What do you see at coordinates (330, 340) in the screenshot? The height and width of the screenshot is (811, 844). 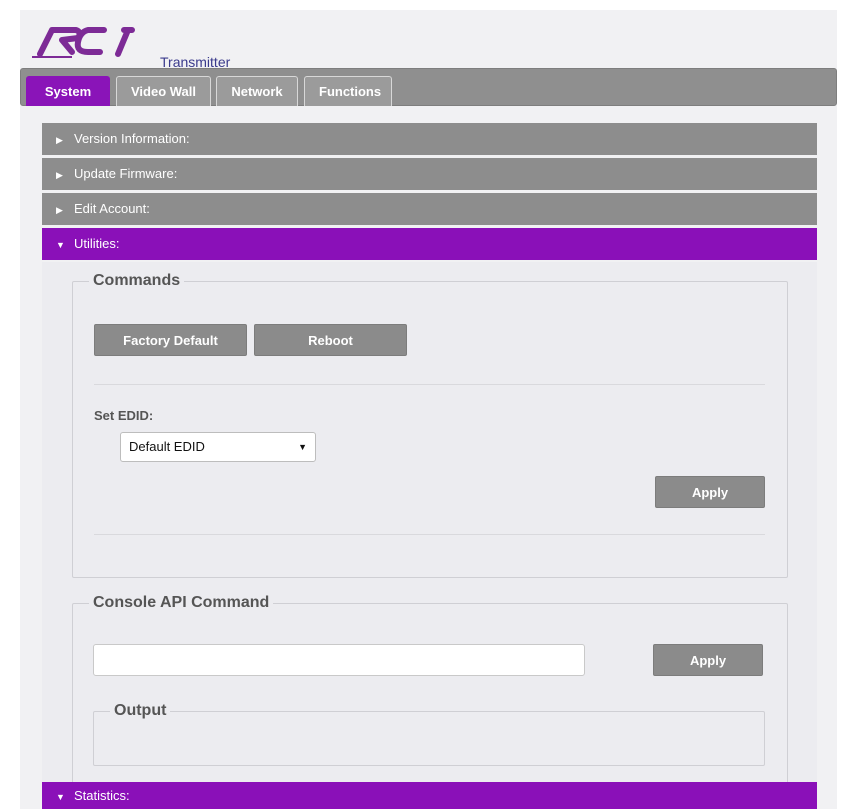 I see `reboot-button: Reboot` at bounding box center [330, 340].